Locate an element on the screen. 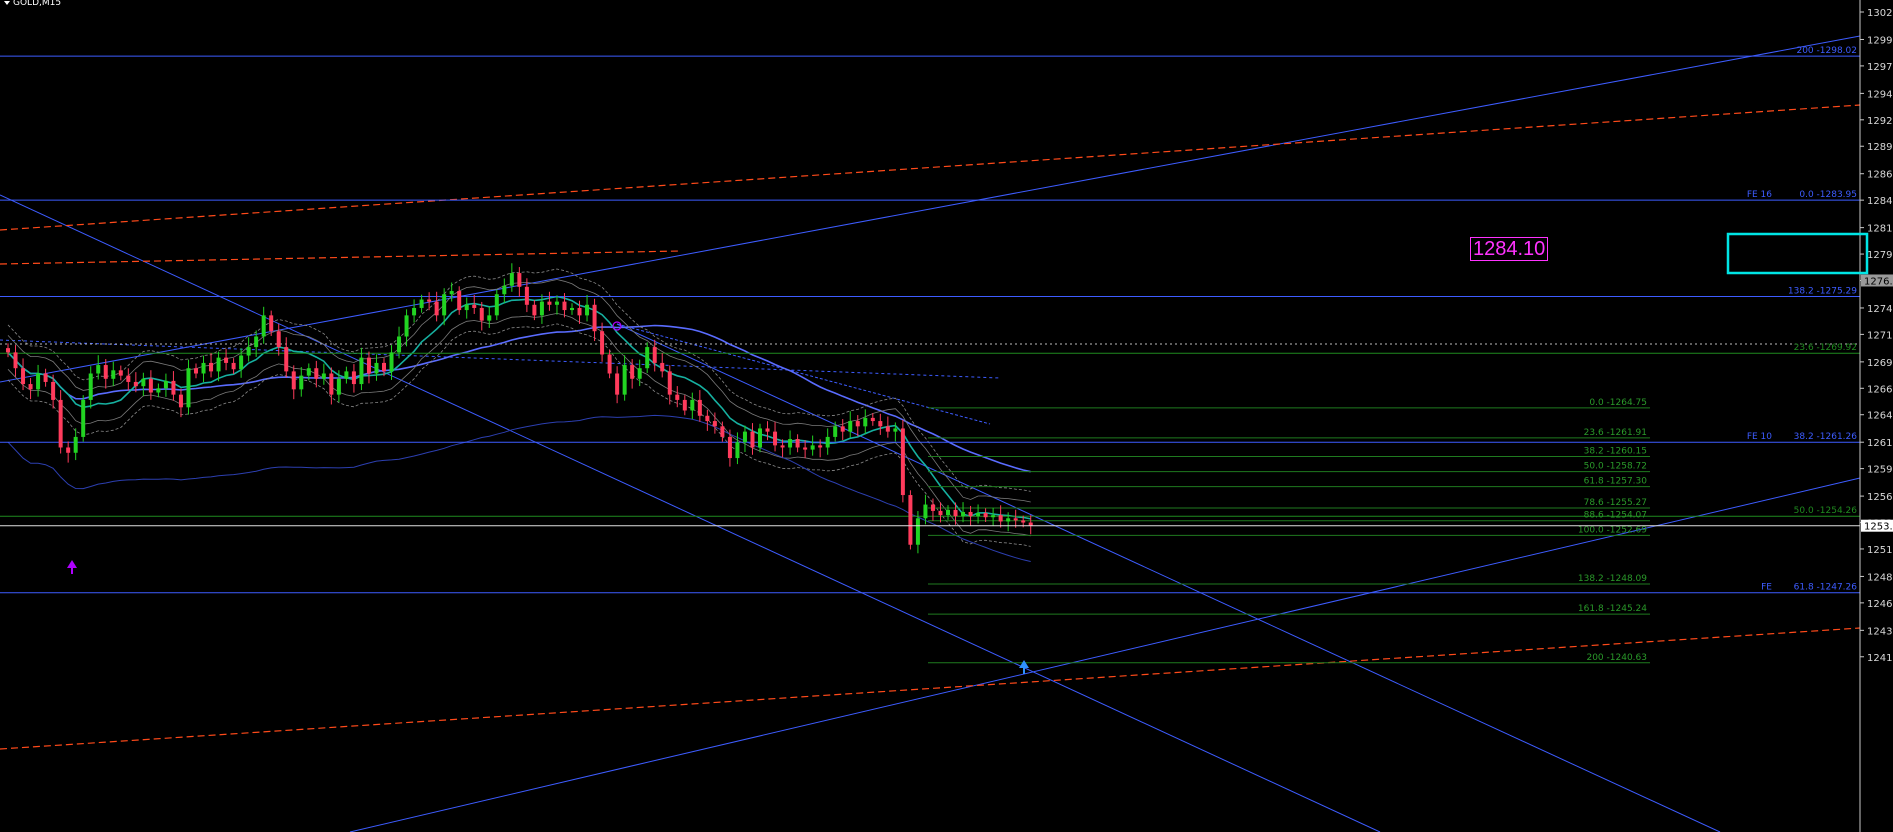 Image resolution: width=1893 pixels, height=832 pixels. axis-tick-label: 1256.4 is located at coordinates (1880, 497).